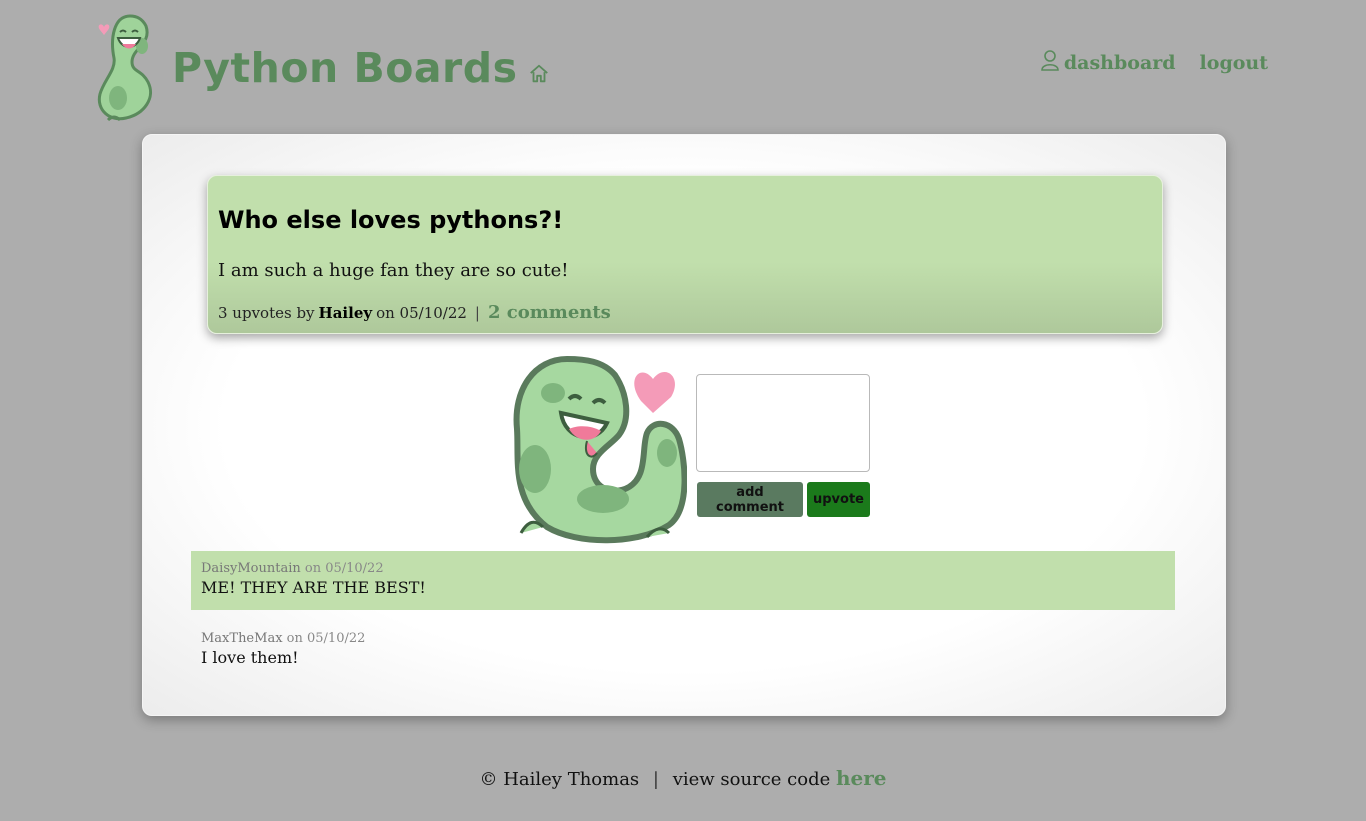 This screenshot has width=1366, height=821. What do you see at coordinates (266, 313) in the screenshot?
I see `upvote-count: 3 upvotes by` at bounding box center [266, 313].